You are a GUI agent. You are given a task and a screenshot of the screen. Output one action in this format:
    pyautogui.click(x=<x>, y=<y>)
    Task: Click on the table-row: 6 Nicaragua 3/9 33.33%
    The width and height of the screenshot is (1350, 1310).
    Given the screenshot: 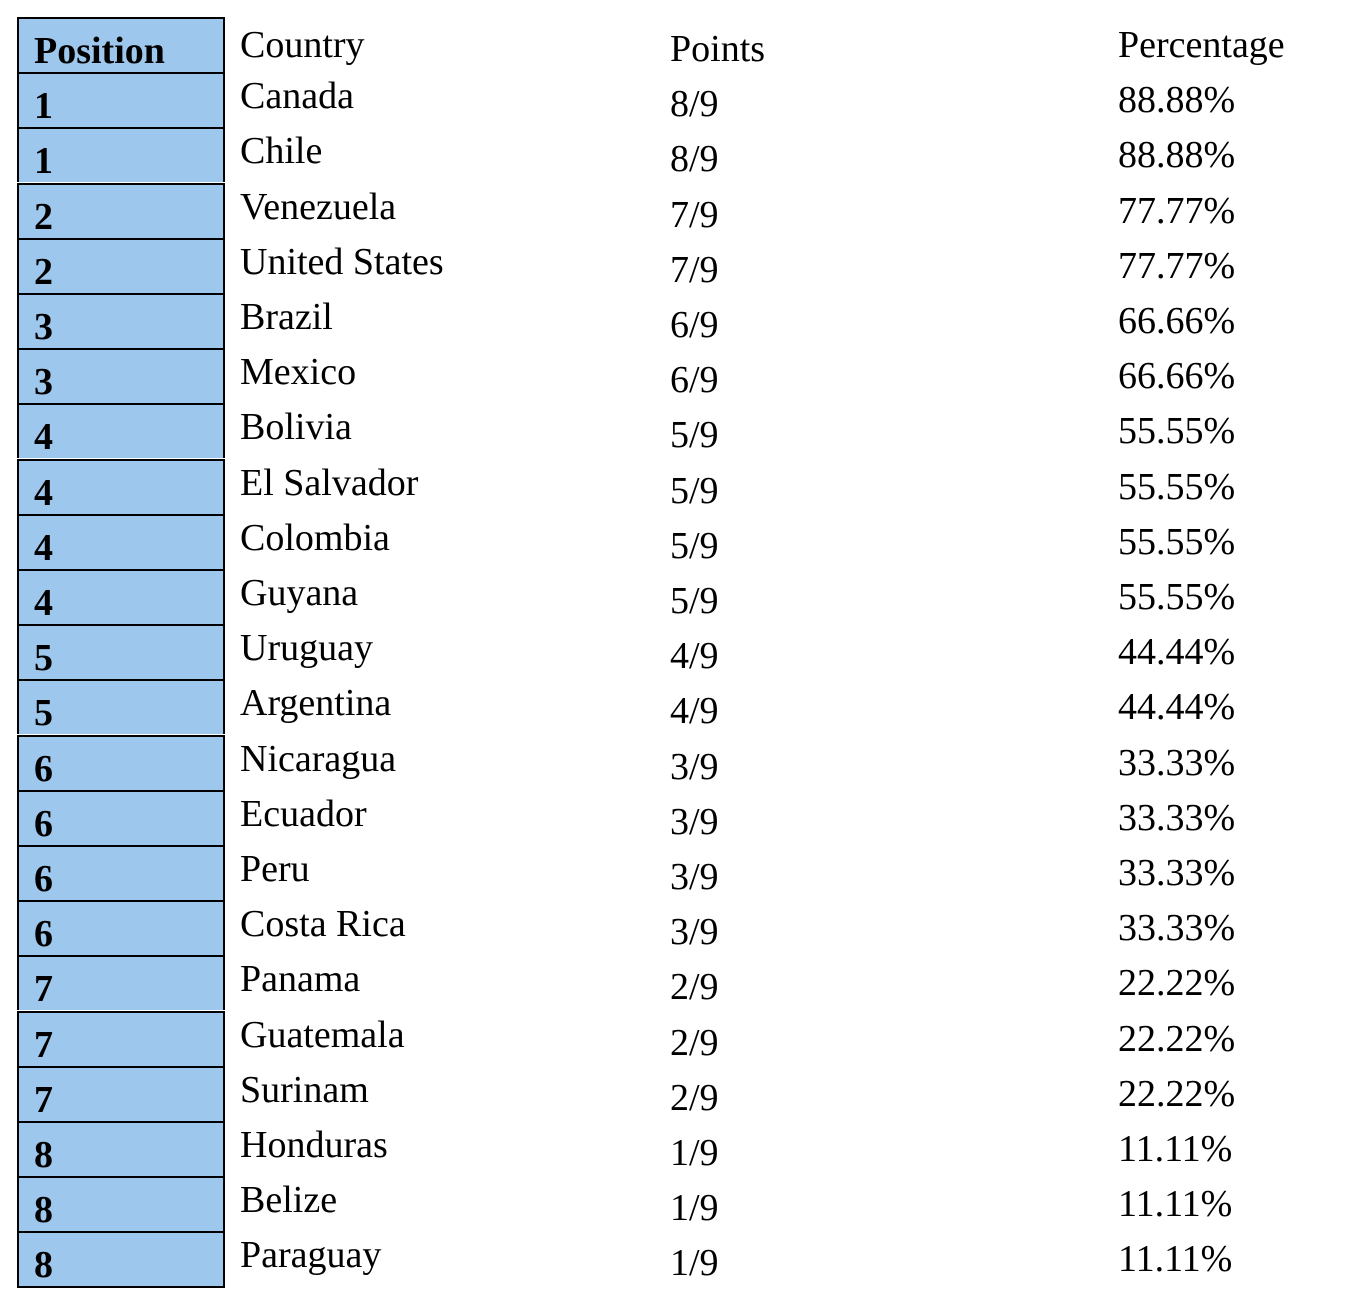 What is the action you would take?
    pyautogui.click(x=675, y=762)
    